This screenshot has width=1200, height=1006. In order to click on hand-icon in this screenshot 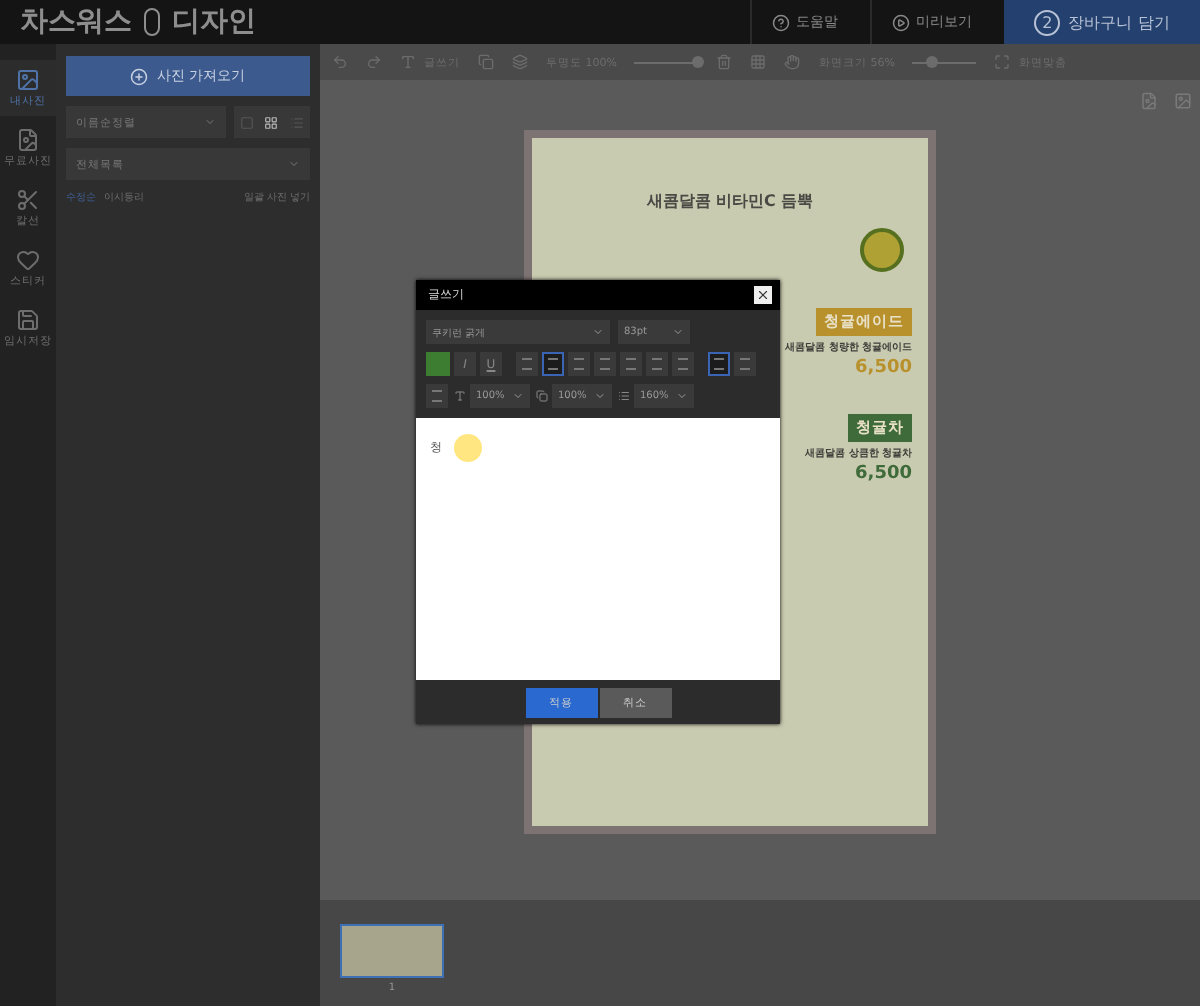, I will do `click(792, 62)`.